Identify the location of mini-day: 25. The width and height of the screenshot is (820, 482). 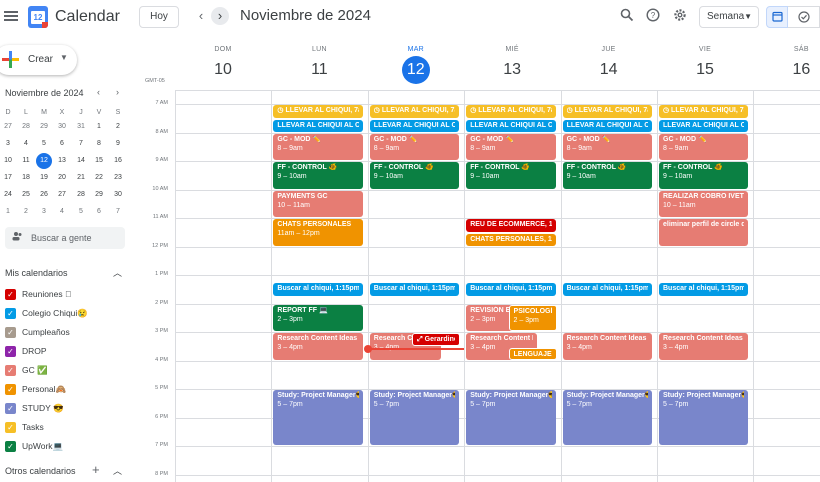
(26, 195).